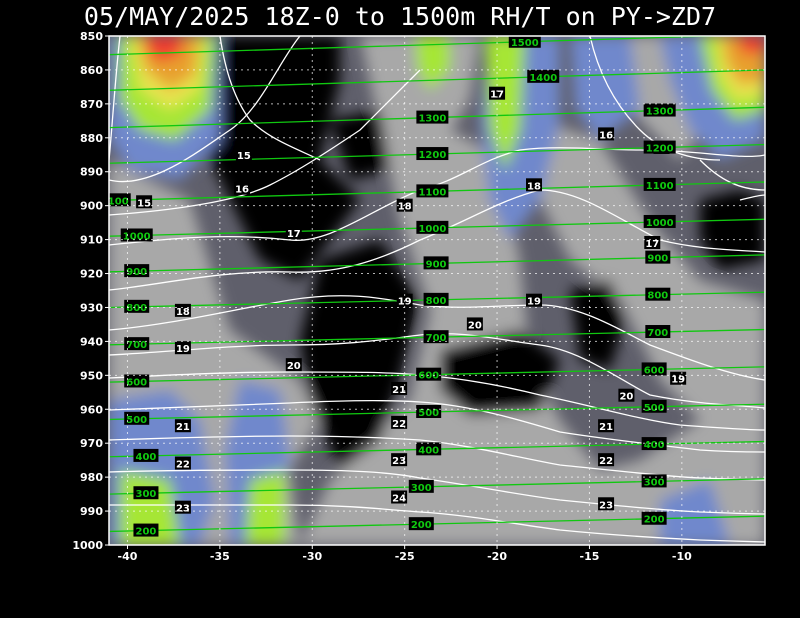 The image size is (800, 618). What do you see at coordinates (682, 556) in the screenshot?
I see `x-tick-label: -10` at bounding box center [682, 556].